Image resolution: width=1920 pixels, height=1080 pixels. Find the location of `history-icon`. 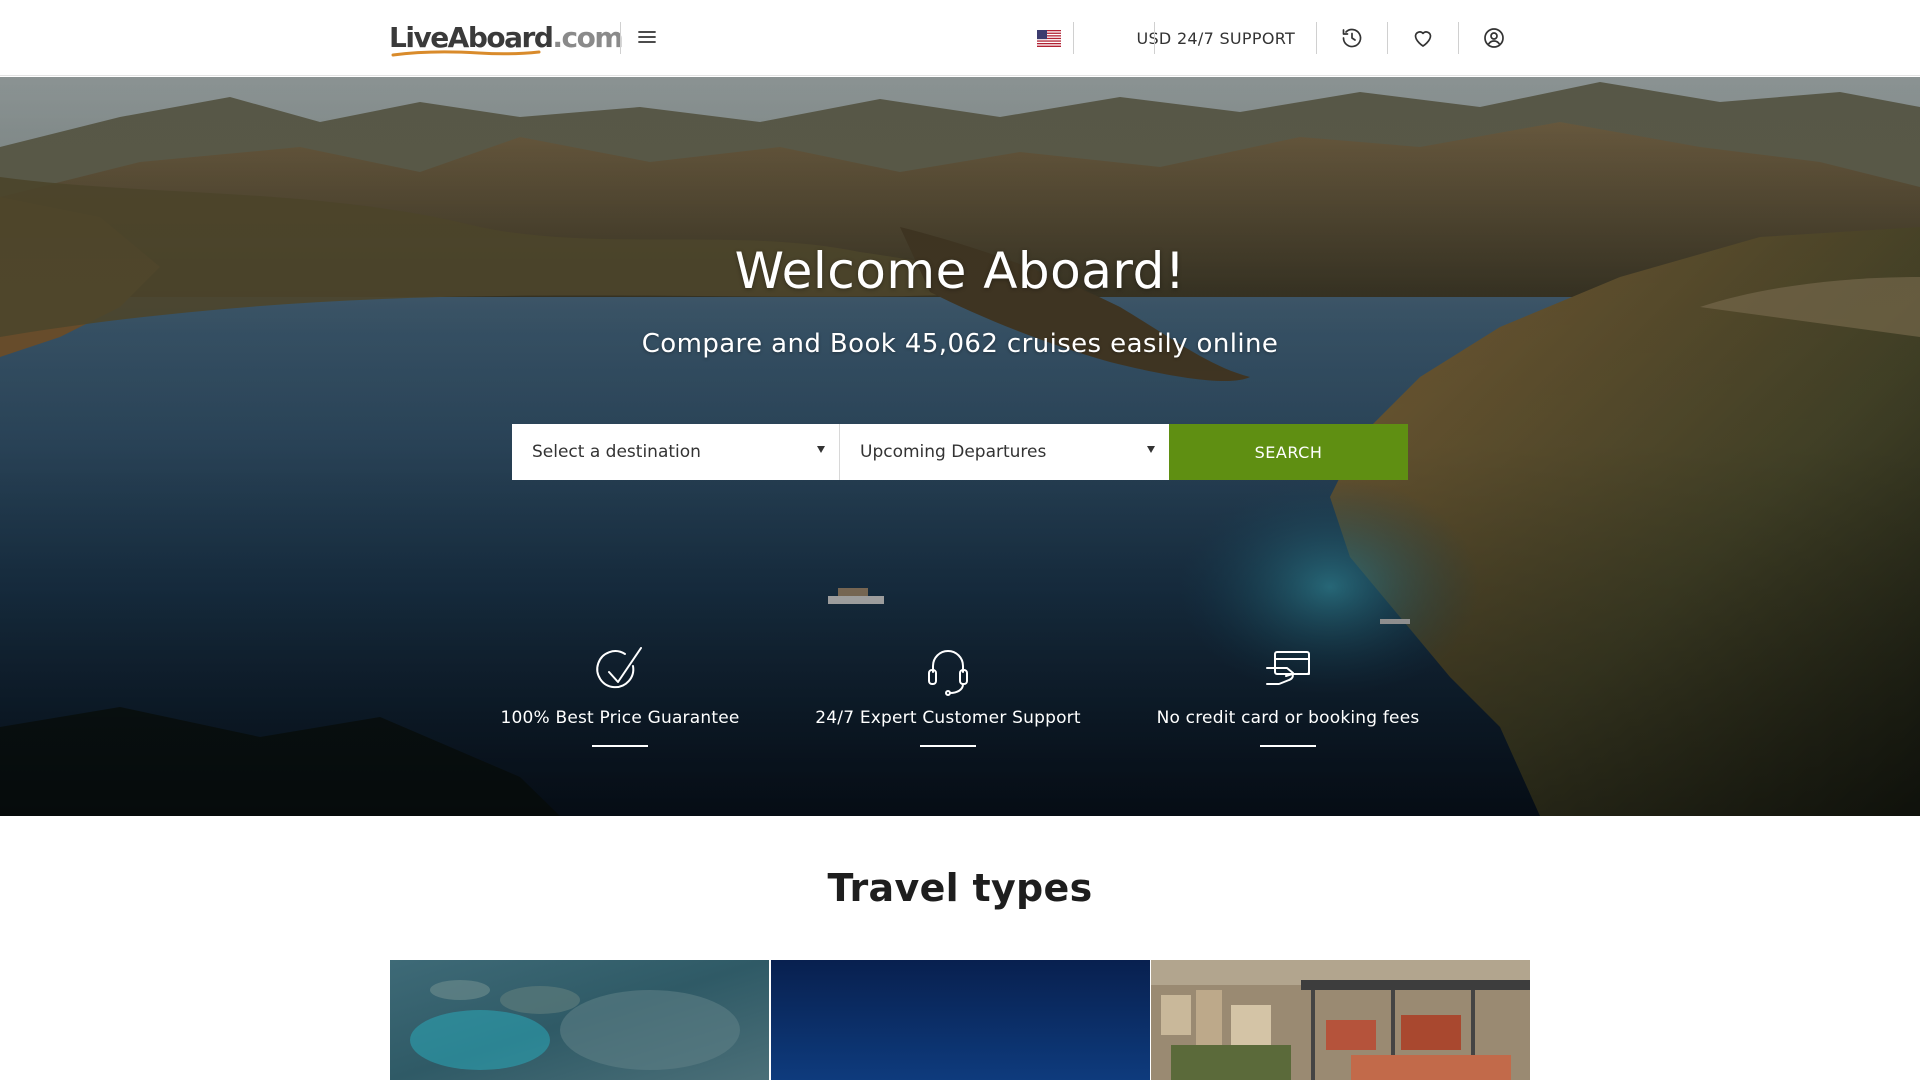

history-icon is located at coordinates (1352, 38).